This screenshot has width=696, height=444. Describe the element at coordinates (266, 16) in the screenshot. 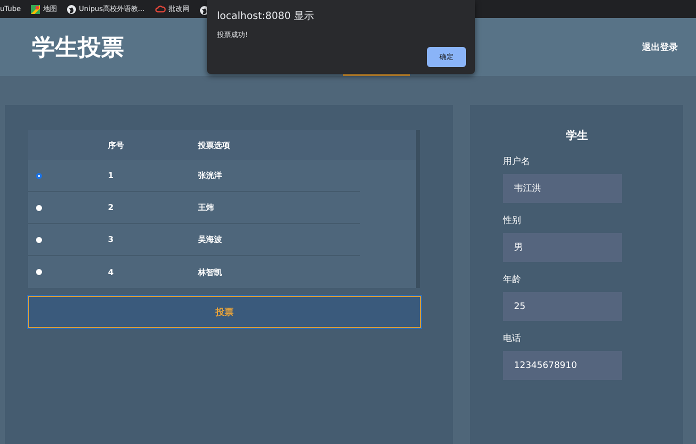

I see `dialog-title: localhost:8080 显示` at that location.